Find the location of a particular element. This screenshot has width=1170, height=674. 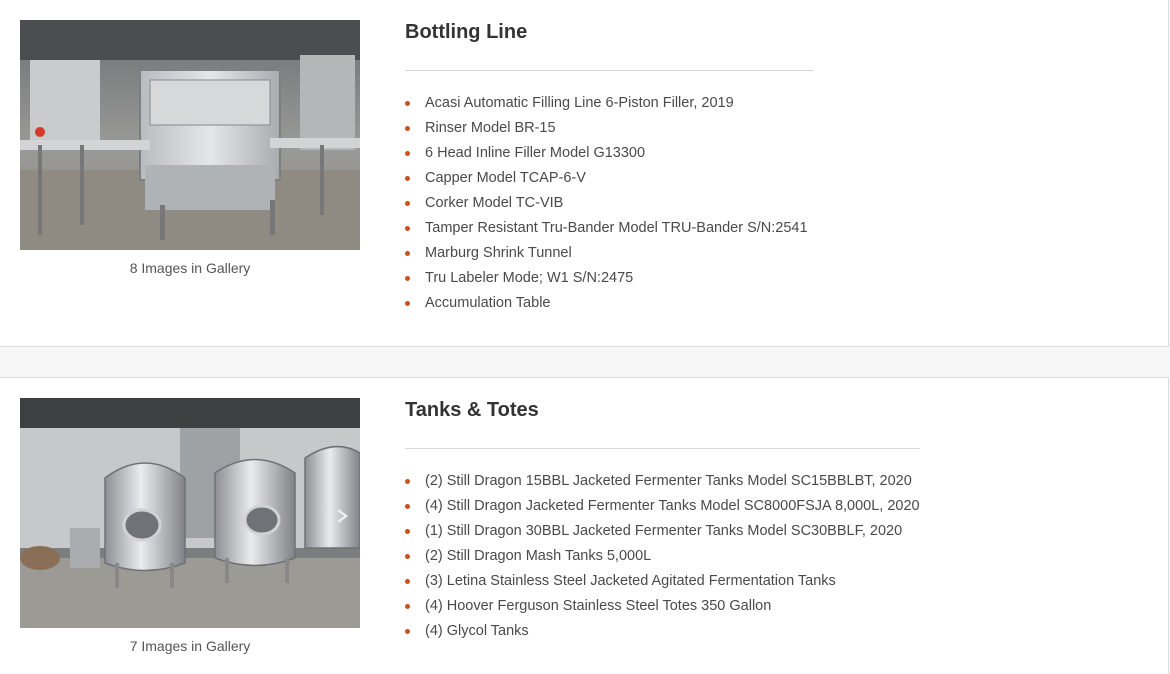

fermenter-tanks-image is located at coordinates (190, 513).